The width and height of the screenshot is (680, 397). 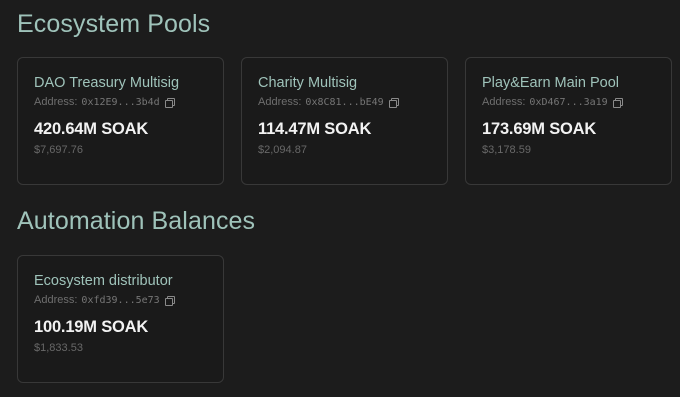 What do you see at coordinates (551, 83) in the screenshot?
I see `pool-name: Play&Earn Main Pool` at bounding box center [551, 83].